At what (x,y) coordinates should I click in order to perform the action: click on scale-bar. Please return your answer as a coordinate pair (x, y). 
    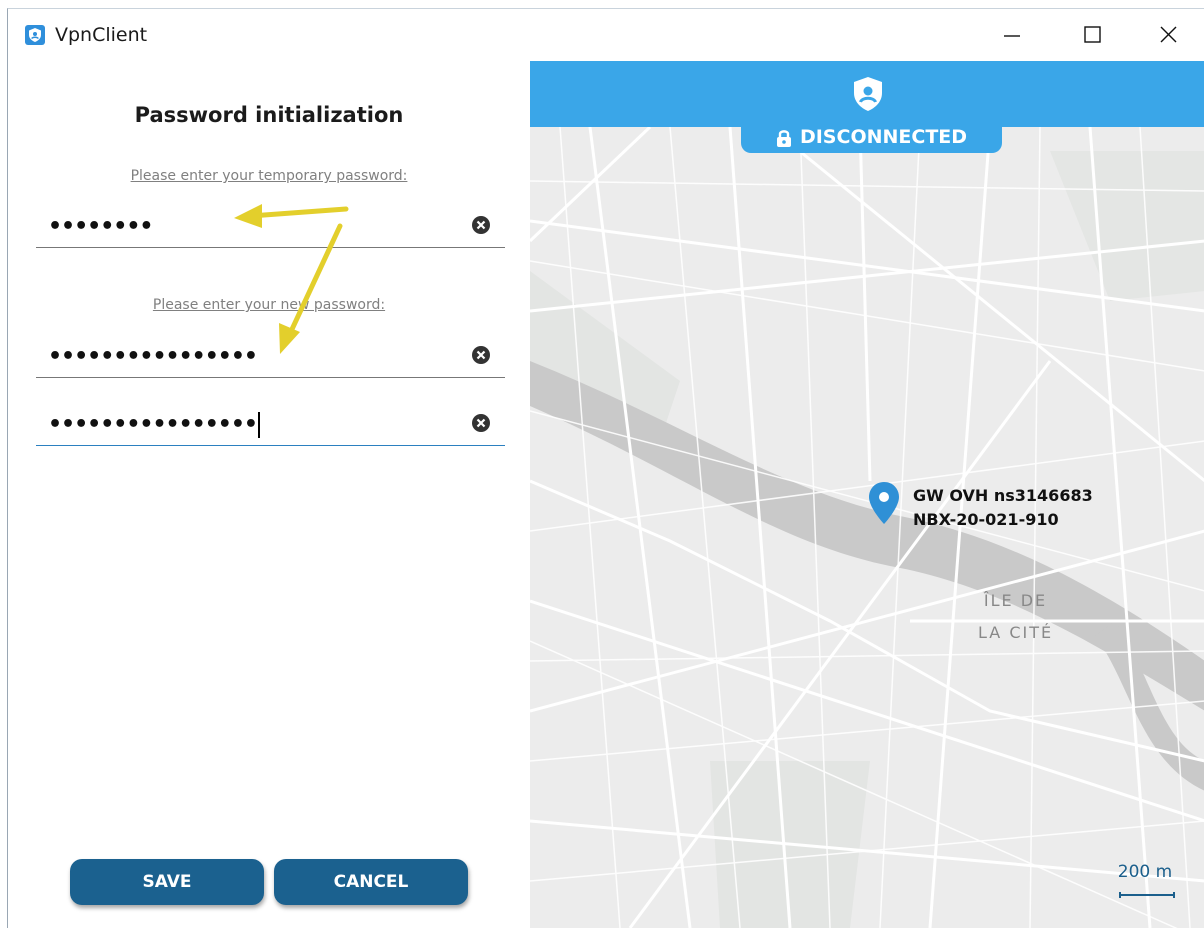
    Looking at the image, I should click on (1147, 895).